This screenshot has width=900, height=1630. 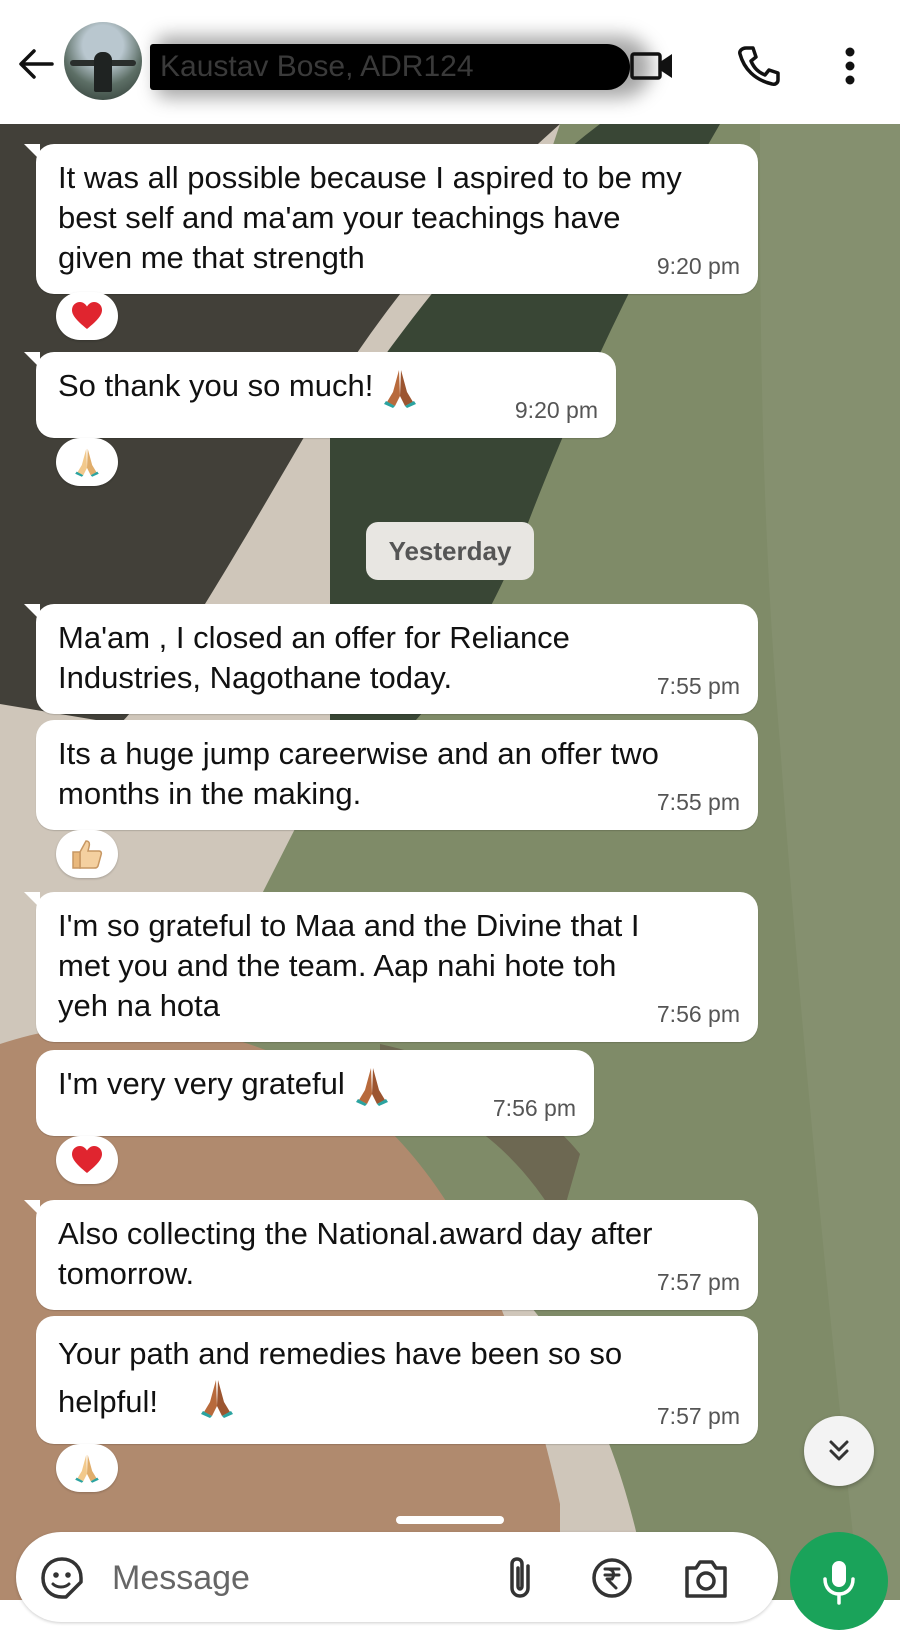 I want to click on scroll-to-bottom-button, so click(x=839, y=1451).